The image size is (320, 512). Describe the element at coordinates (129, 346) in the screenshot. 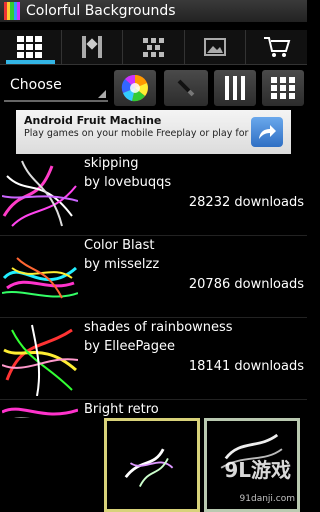

I see `wallpaper-author: by ElleePagee` at that location.